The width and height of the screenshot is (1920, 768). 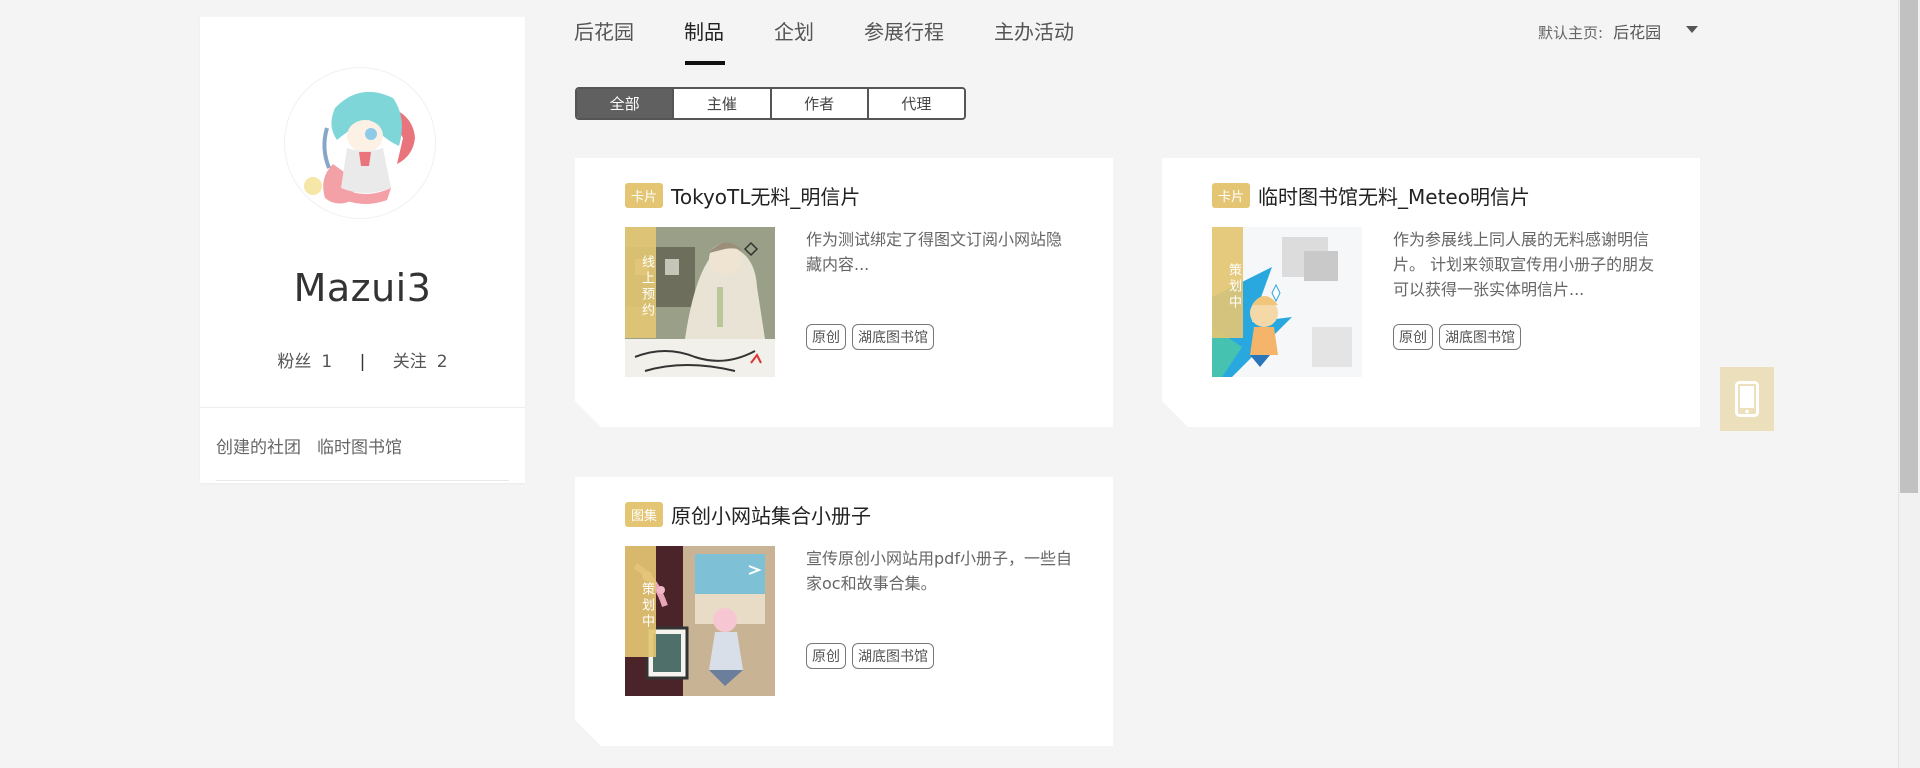 What do you see at coordinates (409, 362) in the screenshot?
I see `follow-label: 关注` at bounding box center [409, 362].